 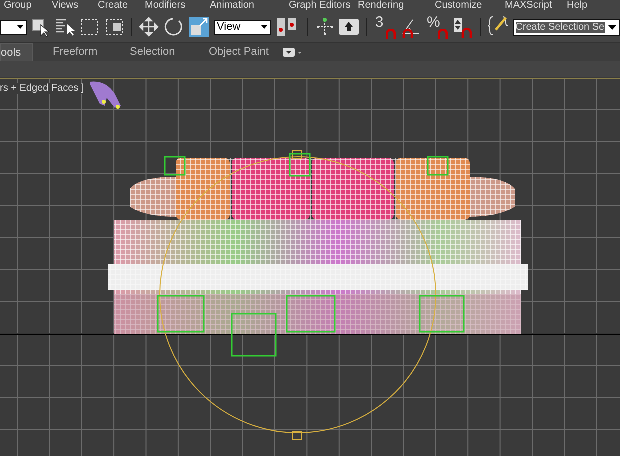 What do you see at coordinates (324, 27) in the screenshot?
I see `pivot-icon` at bounding box center [324, 27].